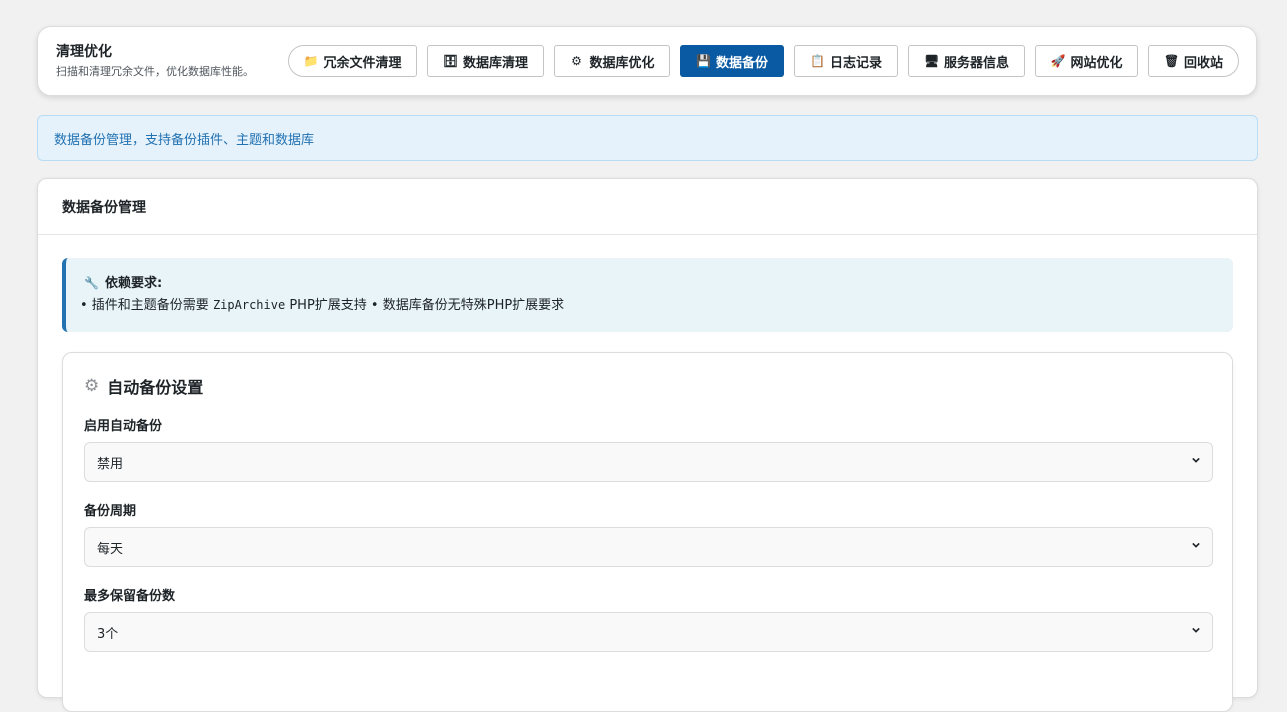 The image size is (1287, 712). Describe the element at coordinates (249, 305) in the screenshot. I see `dependency-code: ZipArchive` at that location.